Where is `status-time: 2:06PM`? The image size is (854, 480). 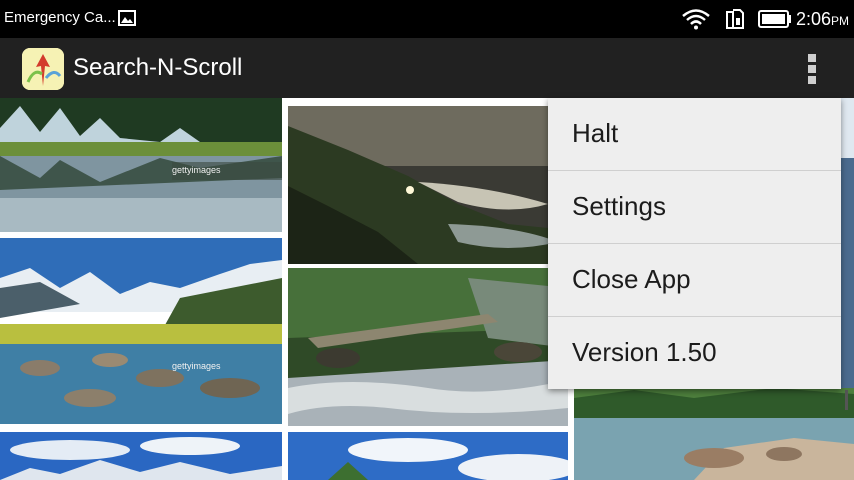 status-time: 2:06PM is located at coordinates (822, 19).